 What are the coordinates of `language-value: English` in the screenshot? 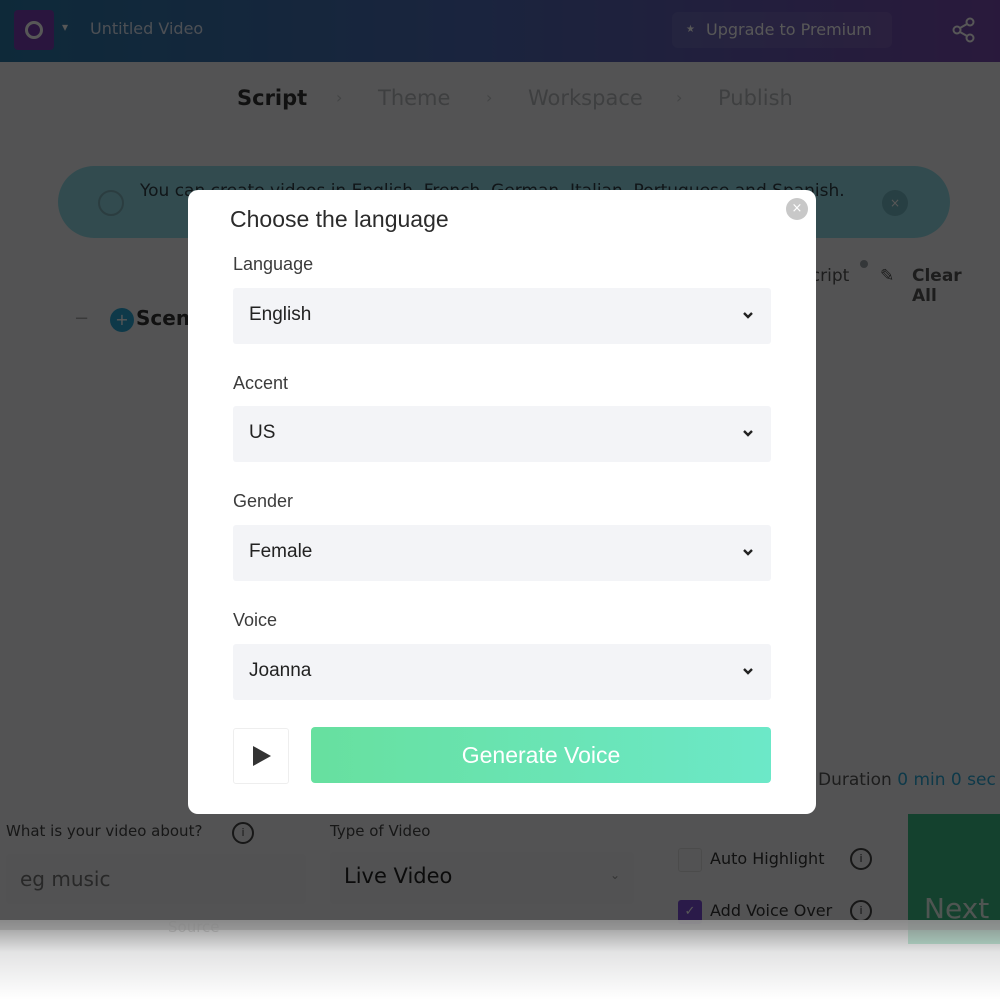 It's located at (280, 314).